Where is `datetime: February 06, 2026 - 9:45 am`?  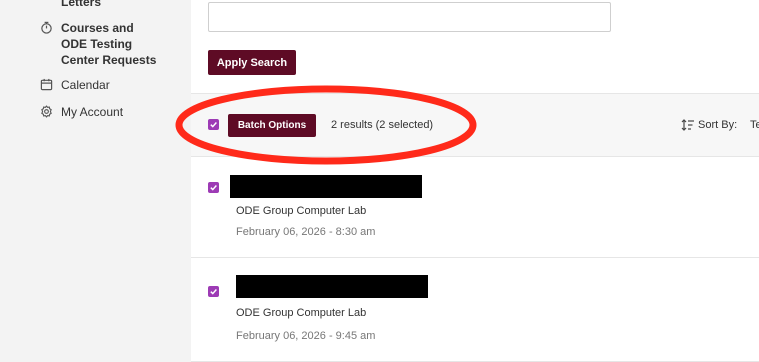 datetime: February 06, 2026 - 9:45 am is located at coordinates (306, 336).